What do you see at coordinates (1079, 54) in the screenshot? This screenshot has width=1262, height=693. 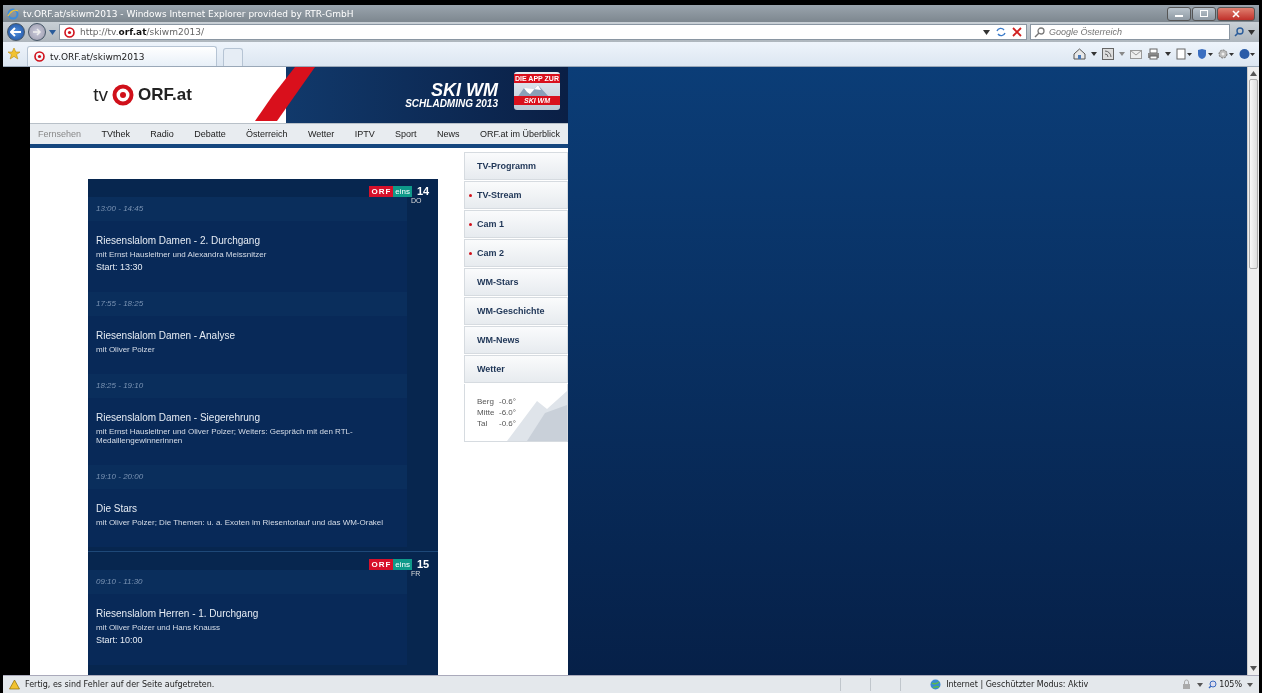 I see `home-icon` at bounding box center [1079, 54].